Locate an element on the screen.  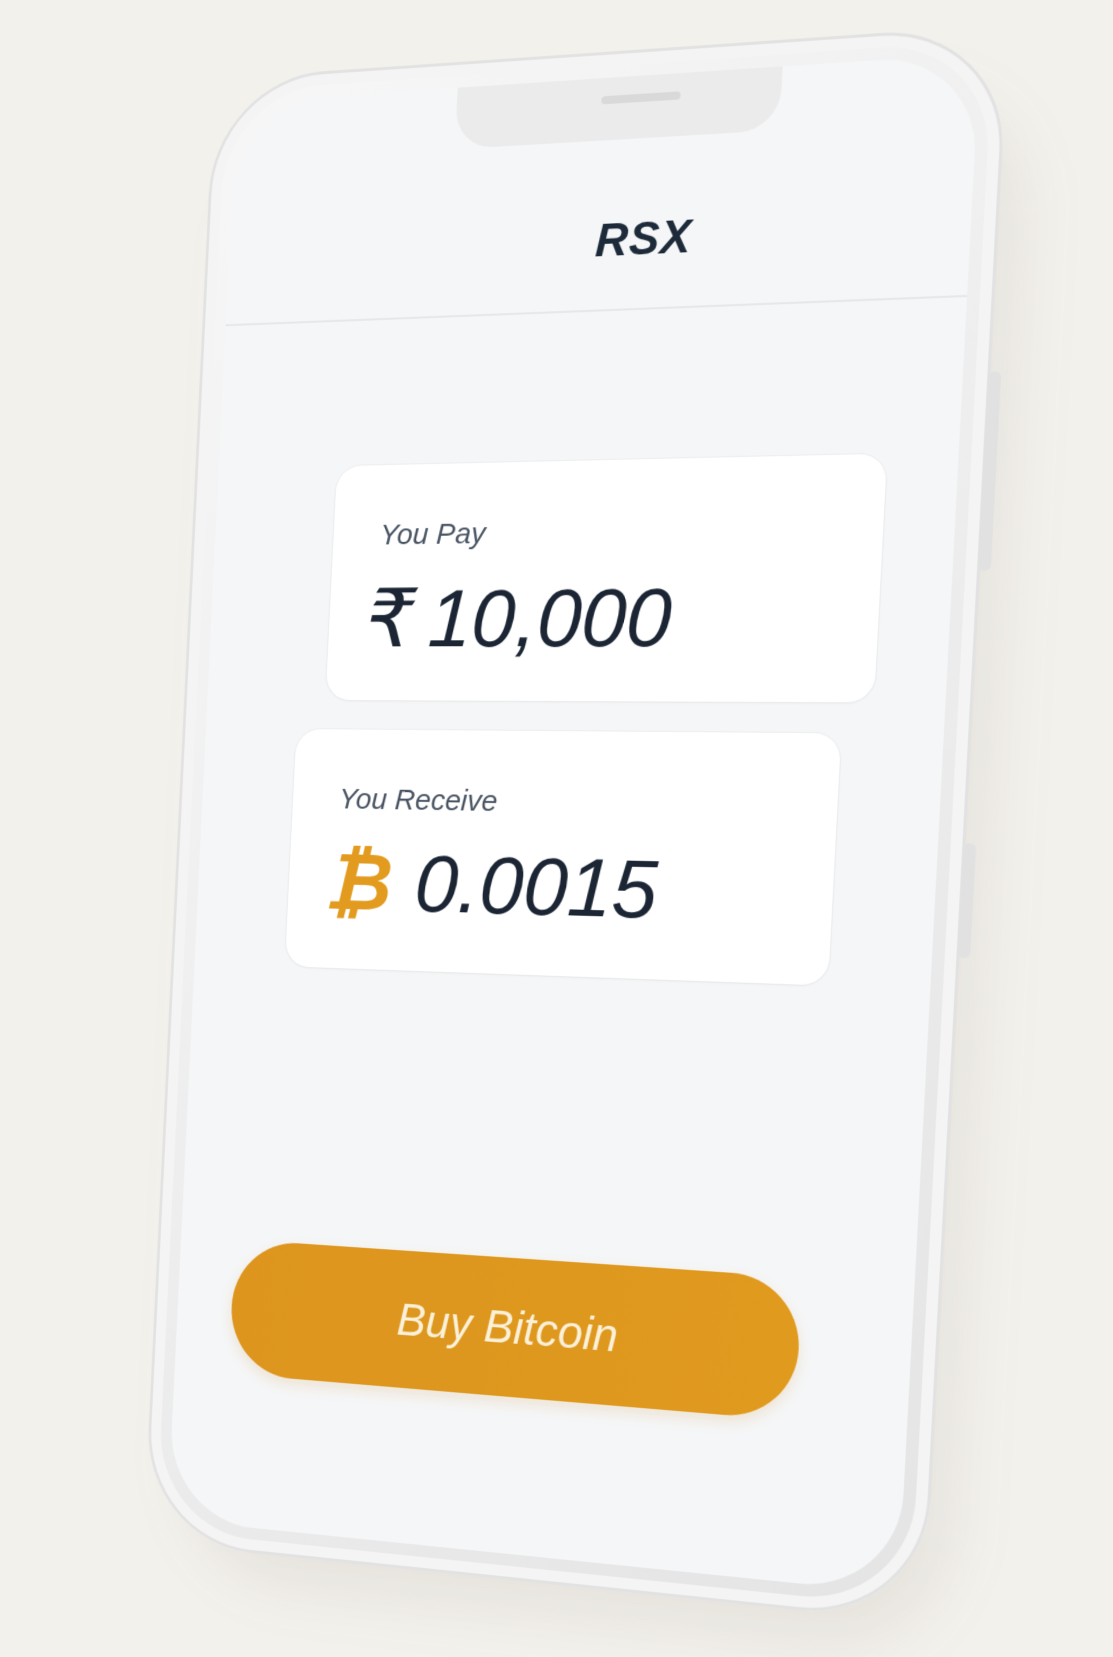
pay-amount: 10,000 is located at coordinates (550, 618).